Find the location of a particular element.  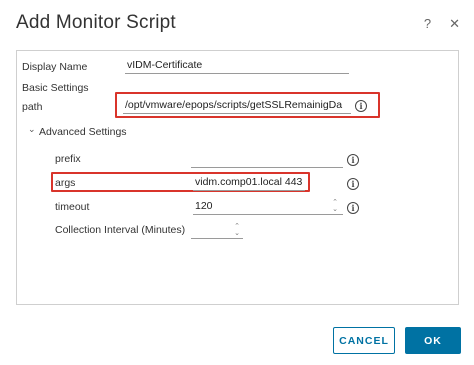

timeout-input: 120 is located at coordinates (268, 207).